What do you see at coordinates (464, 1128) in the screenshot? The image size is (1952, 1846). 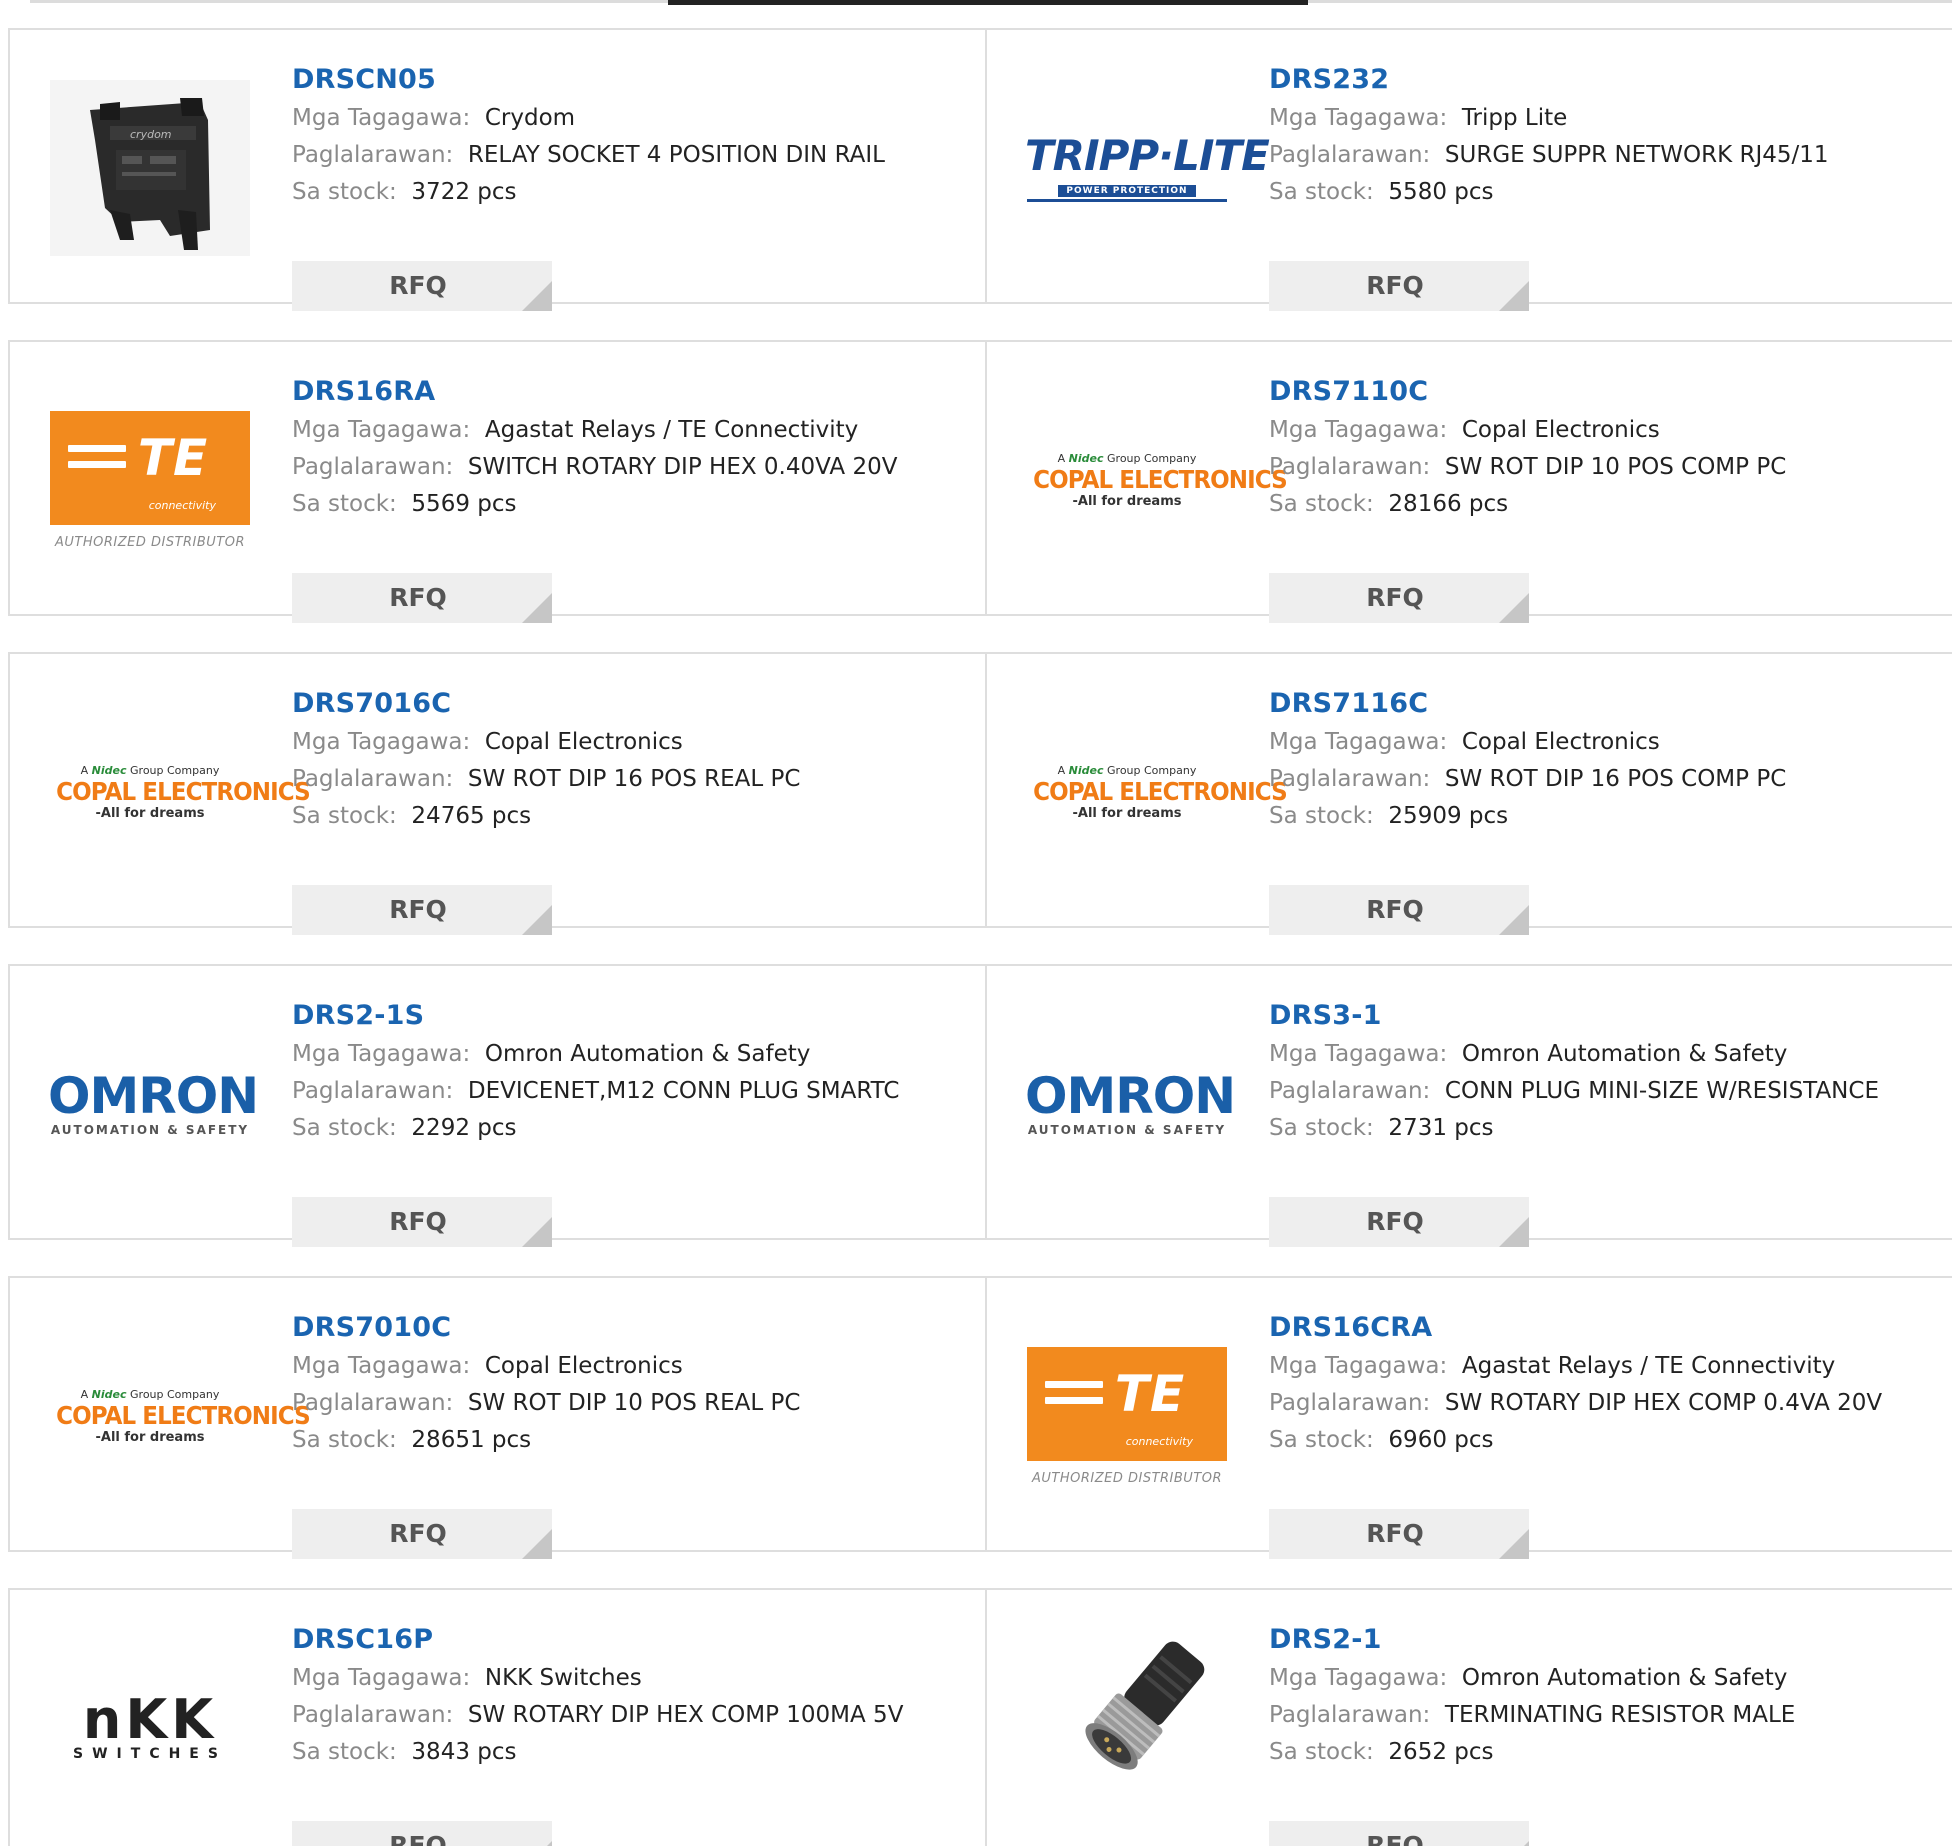 I see `stock-value: 2292 pcs` at bounding box center [464, 1128].